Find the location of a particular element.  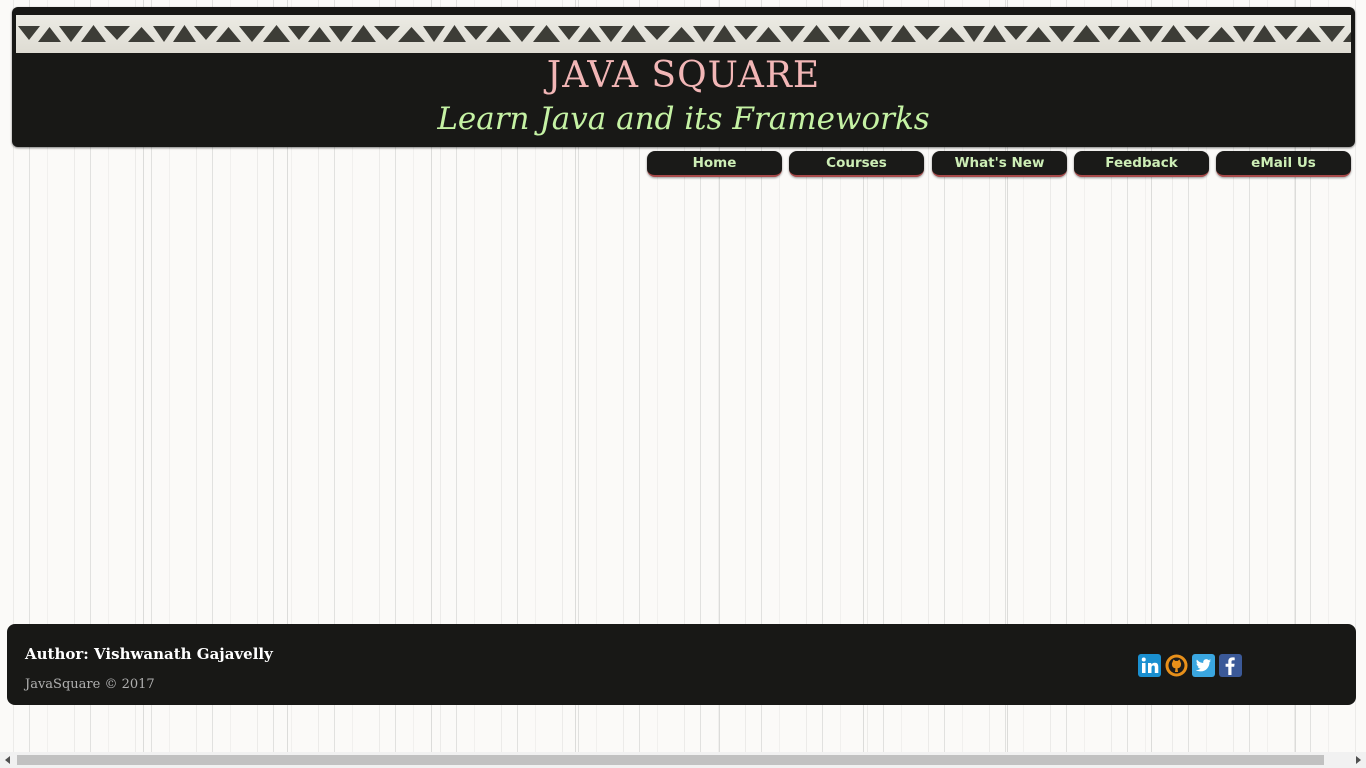

facebook-icon is located at coordinates (1230, 665).